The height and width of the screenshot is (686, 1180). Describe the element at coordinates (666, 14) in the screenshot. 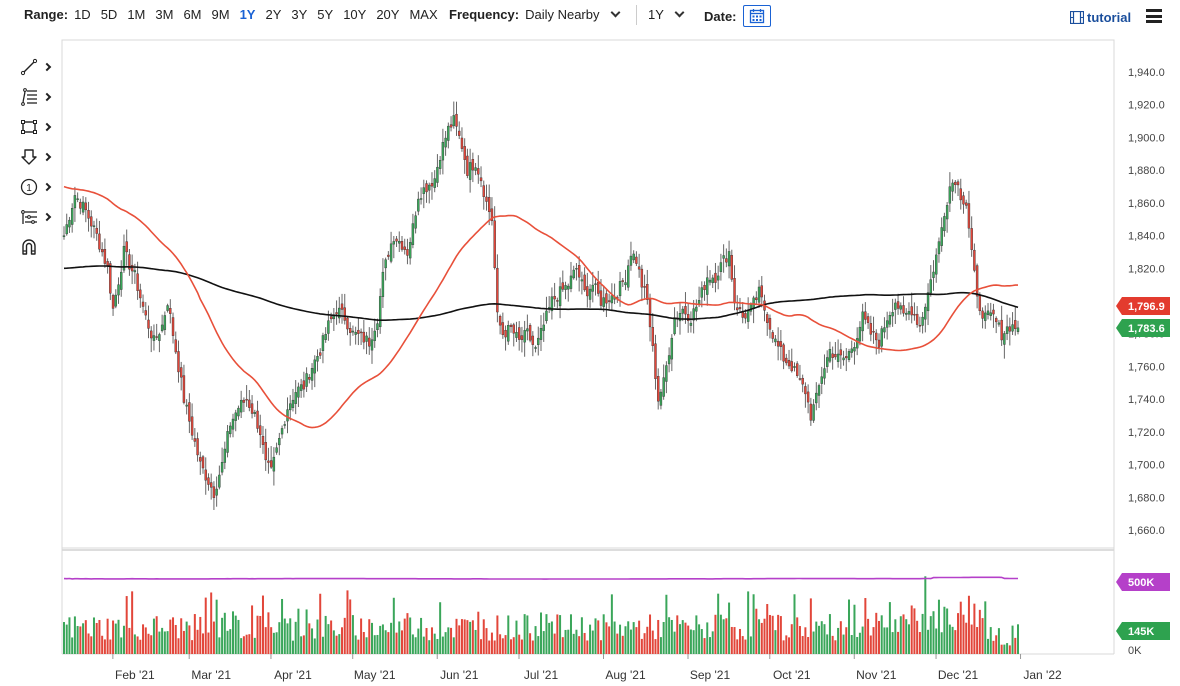

I see `period-dropdown: 1Y` at that location.